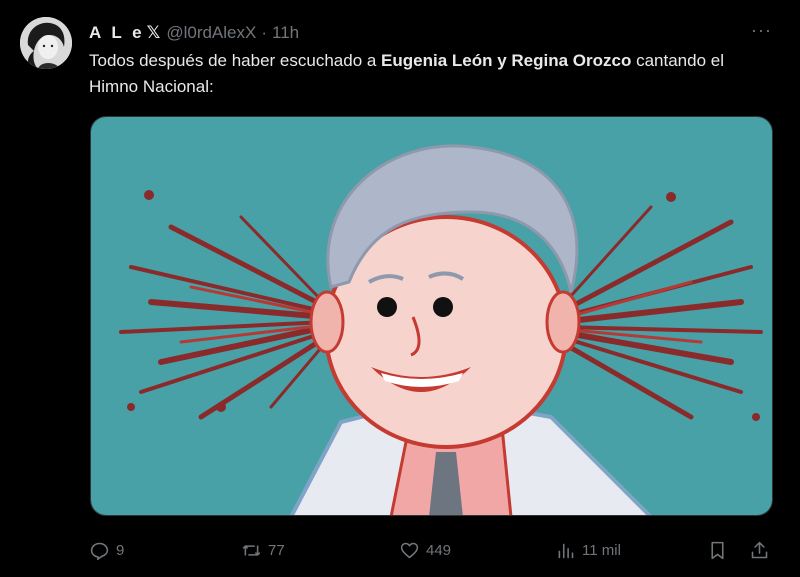 This screenshot has width=800, height=577. Describe the element at coordinates (211, 33) in the screenshot. I see `user-handle: @l0rdAlexX` at that location.